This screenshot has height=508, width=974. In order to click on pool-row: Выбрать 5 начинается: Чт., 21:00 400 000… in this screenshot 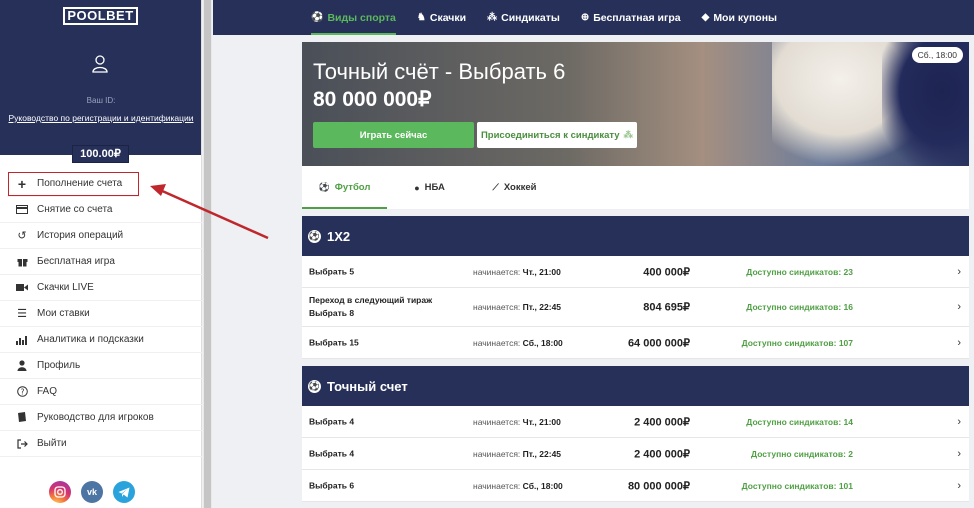, I will do `click(635, 272)`.